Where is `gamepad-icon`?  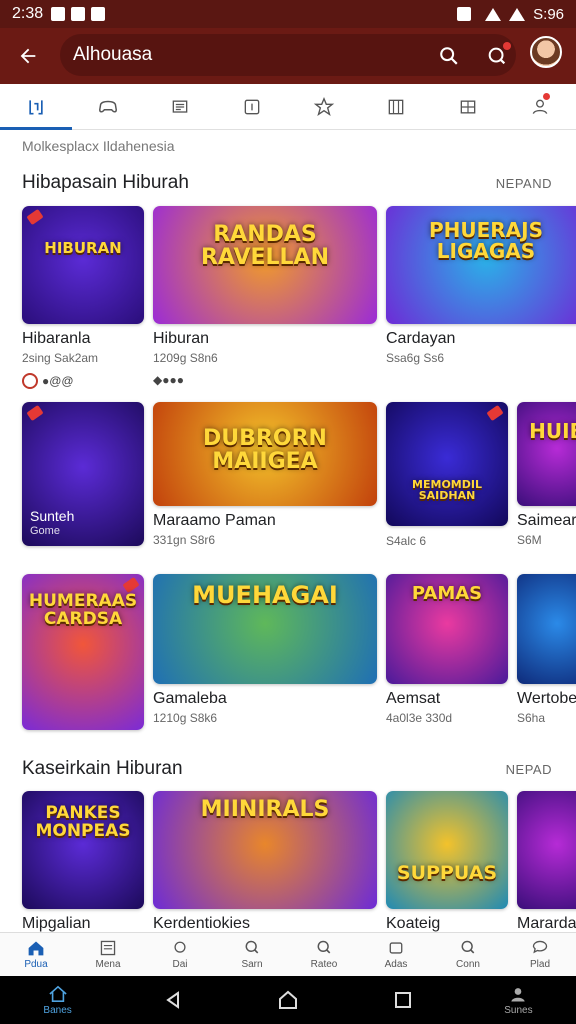 gamepad-icon is located at coordinates (108, 106).